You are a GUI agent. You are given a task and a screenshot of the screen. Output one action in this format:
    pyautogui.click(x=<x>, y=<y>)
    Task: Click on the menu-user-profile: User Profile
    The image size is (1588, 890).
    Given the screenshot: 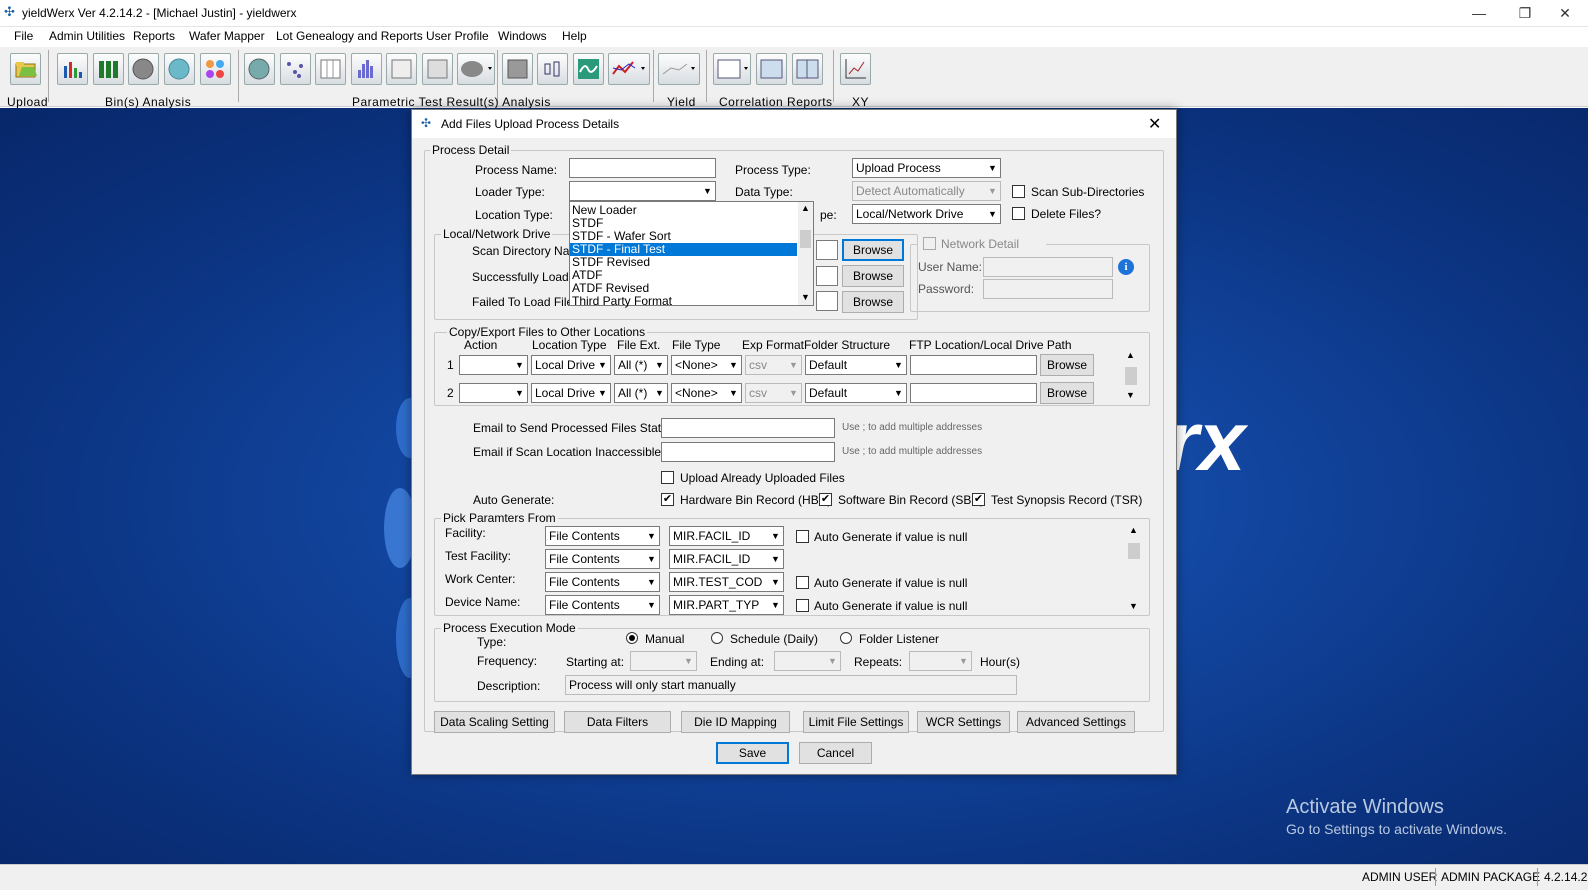 What is the action you would take?
    pyautogui.click(x=457, y=36)
    